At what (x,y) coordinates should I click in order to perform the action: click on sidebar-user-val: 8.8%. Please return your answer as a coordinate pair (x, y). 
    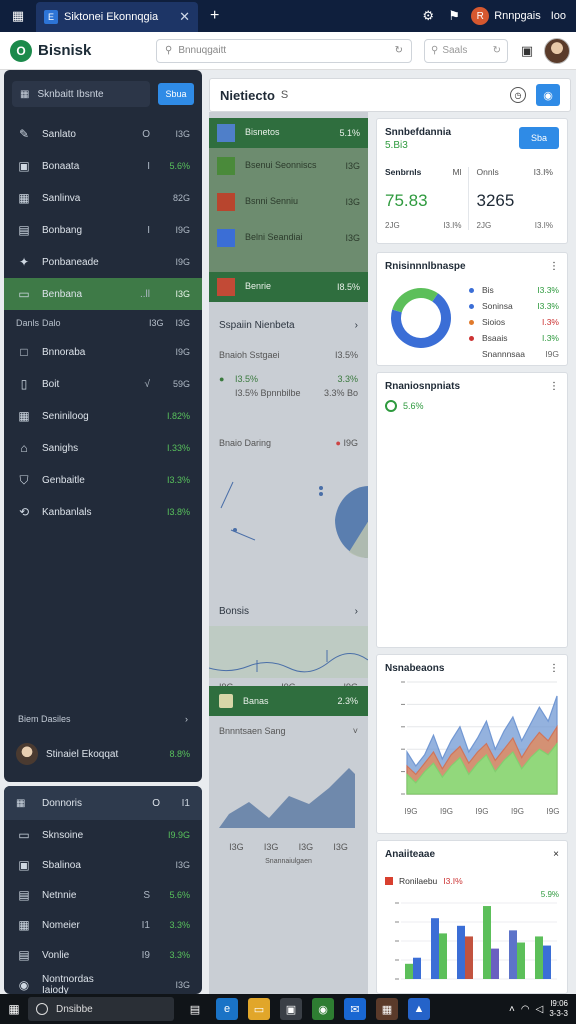
    Looking at the image, I should click on (179, 754).